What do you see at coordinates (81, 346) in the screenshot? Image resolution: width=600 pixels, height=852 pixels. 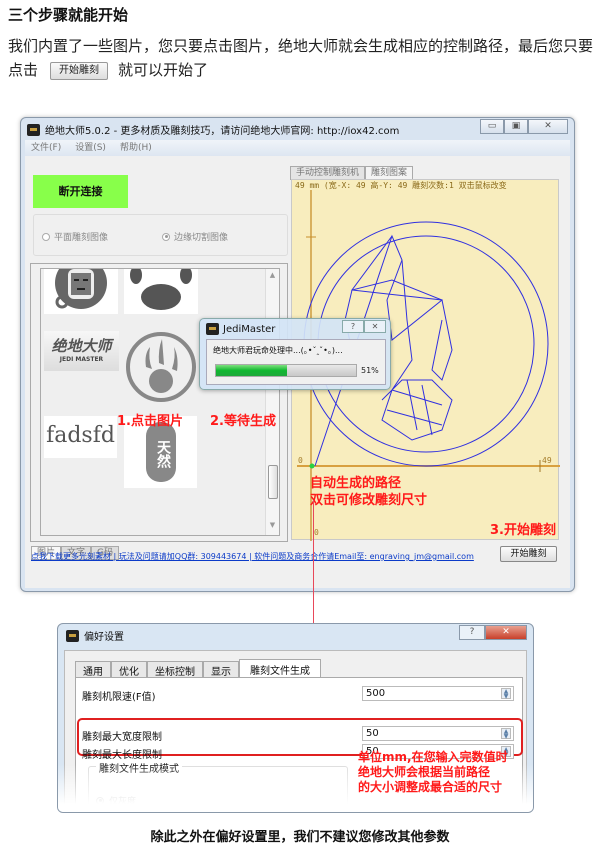 I see `logo-text: 绝地大师` at bounding box center [81, 346].